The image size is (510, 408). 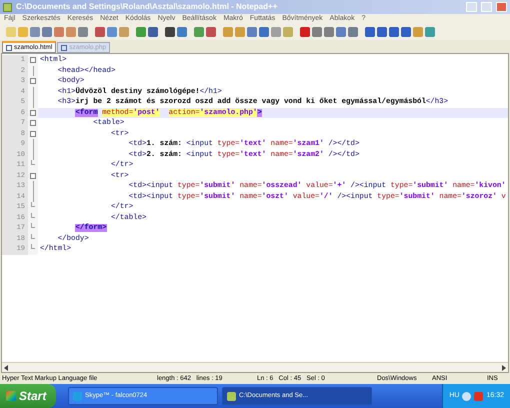 What do you see at coordinates (501, 7) in the screenshot?
I see `close-icon` at bounding box center [501, 7].